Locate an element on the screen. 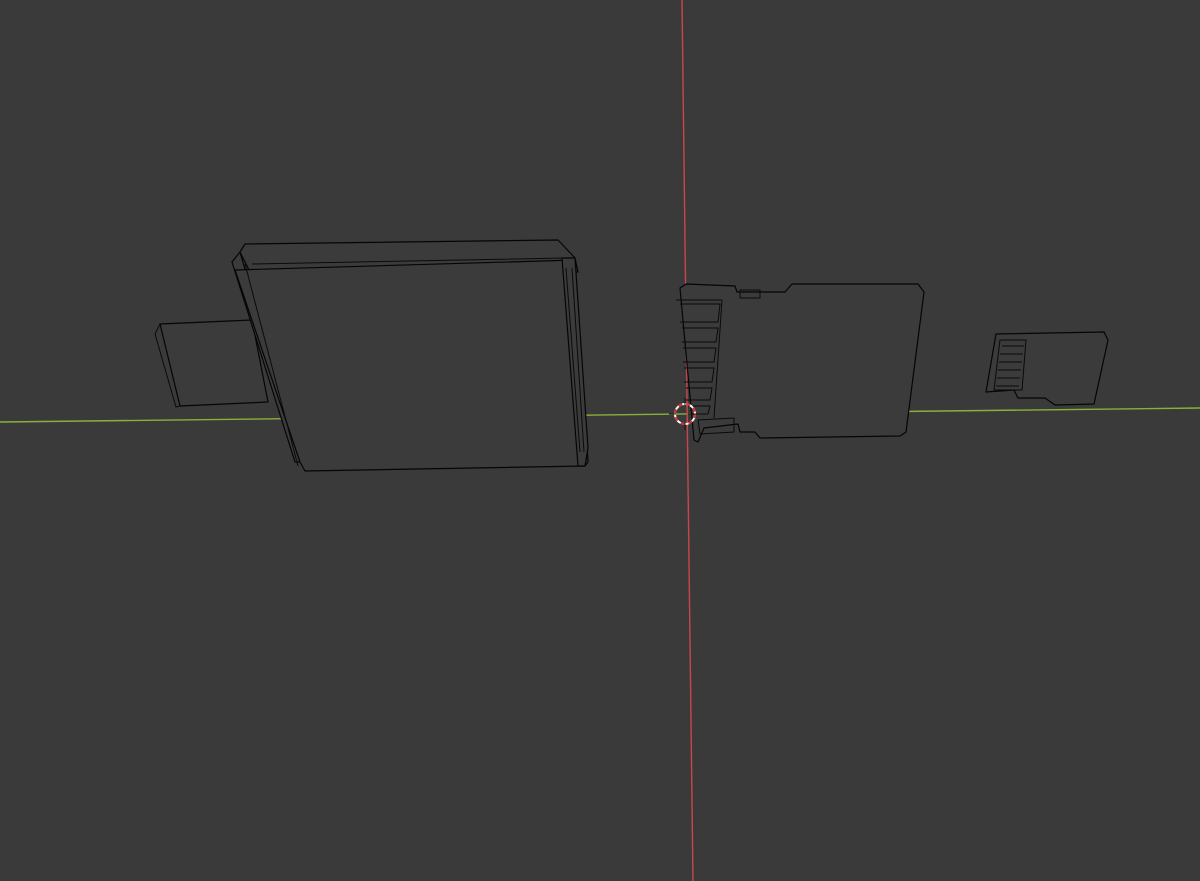 This screenshot has height=881, width=1200. microsd-card-object is located at coordinates (1047, 368).